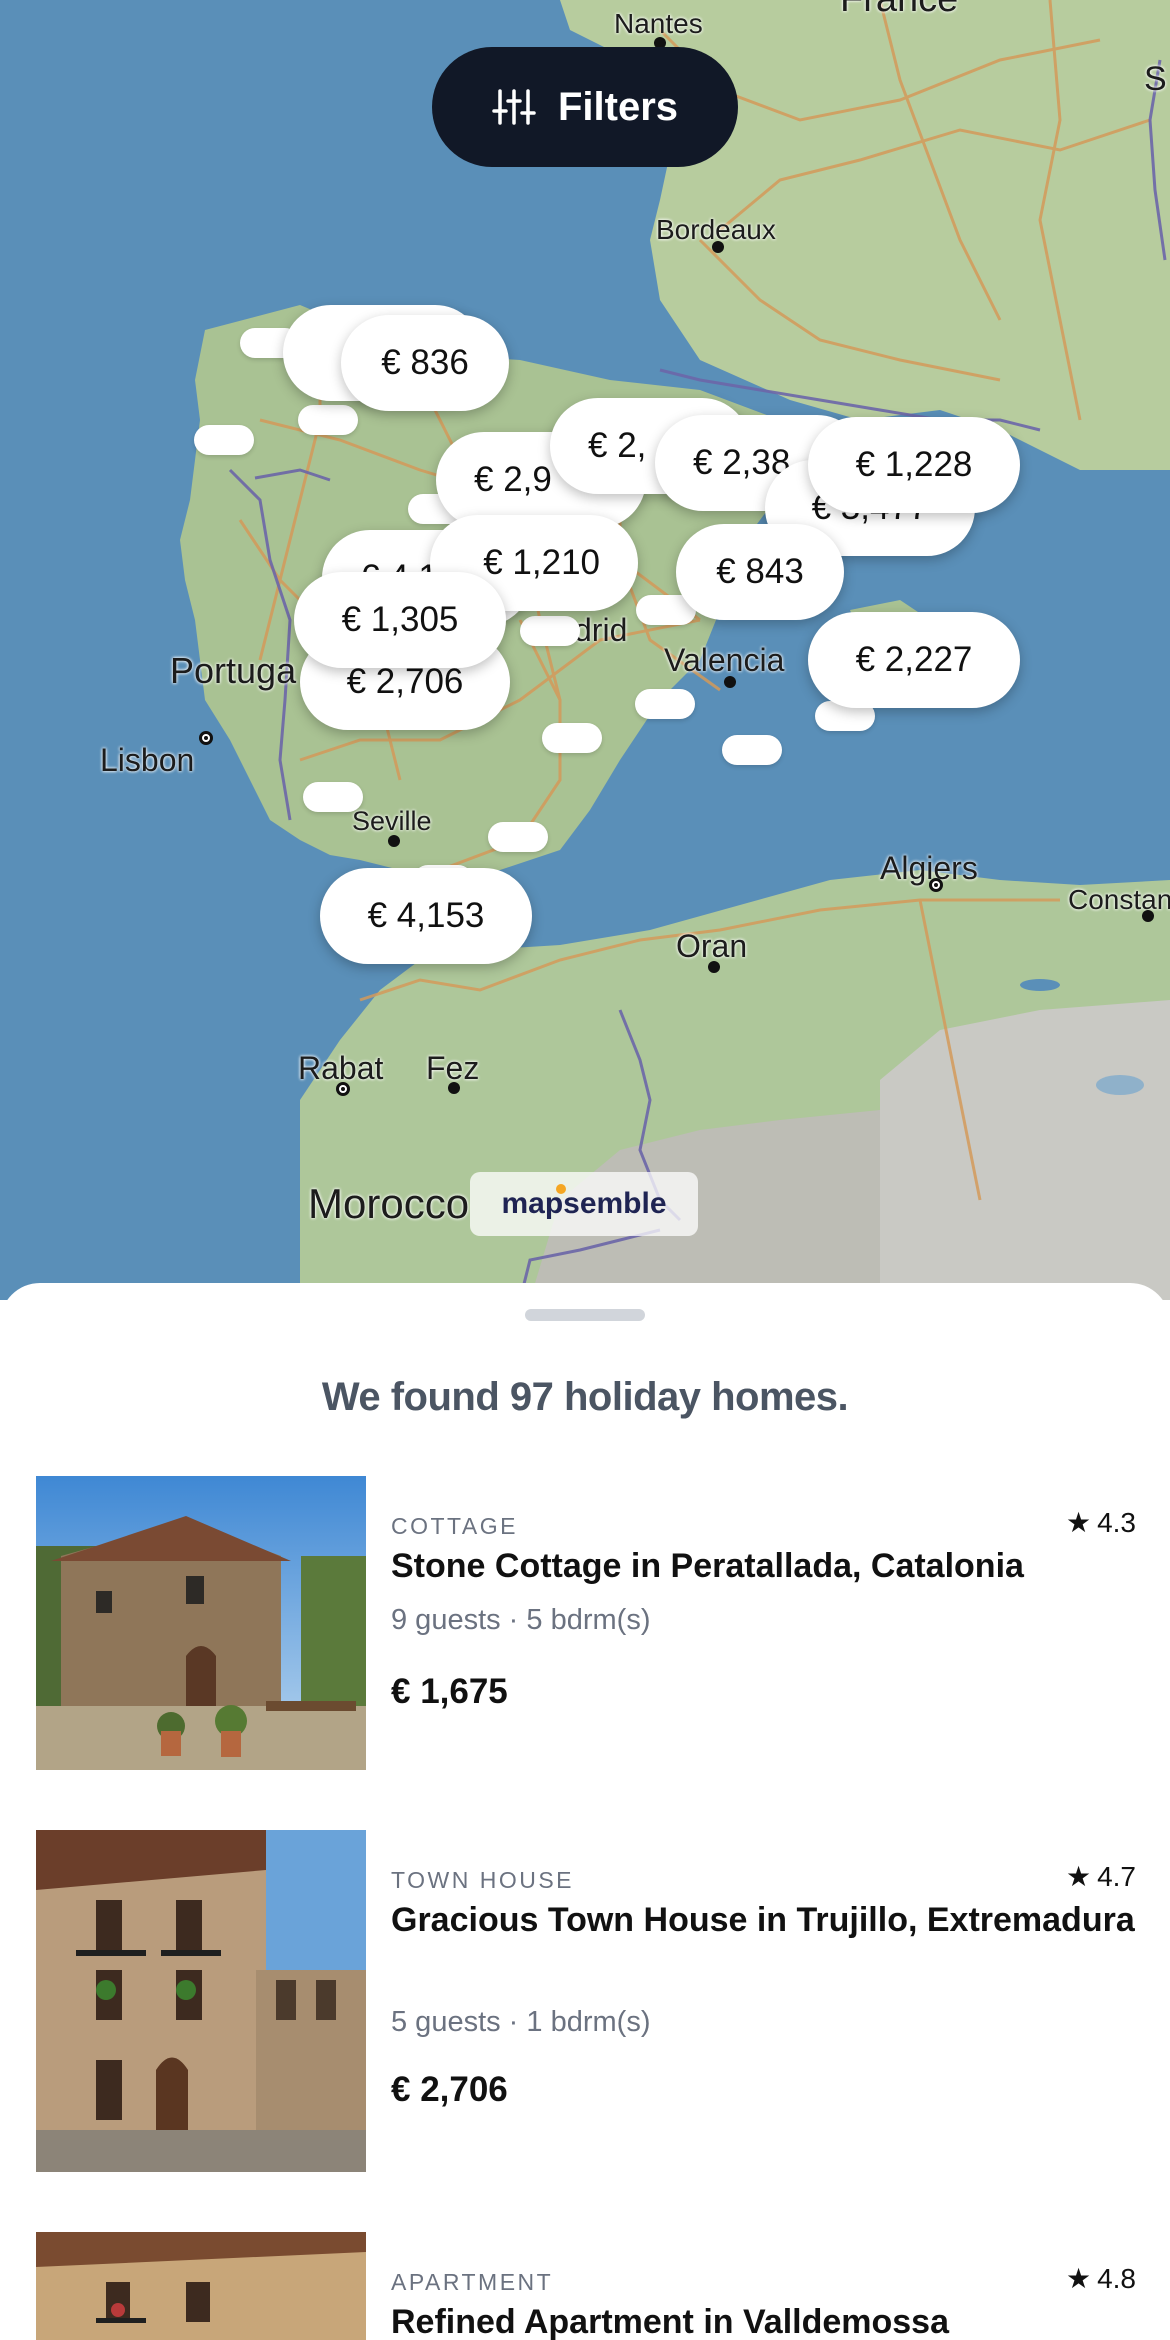  What do you see at coordinates (389, 1203) in the screenshot?
I see `country-morocco: Morocco` at bounding box center [389, 1203].